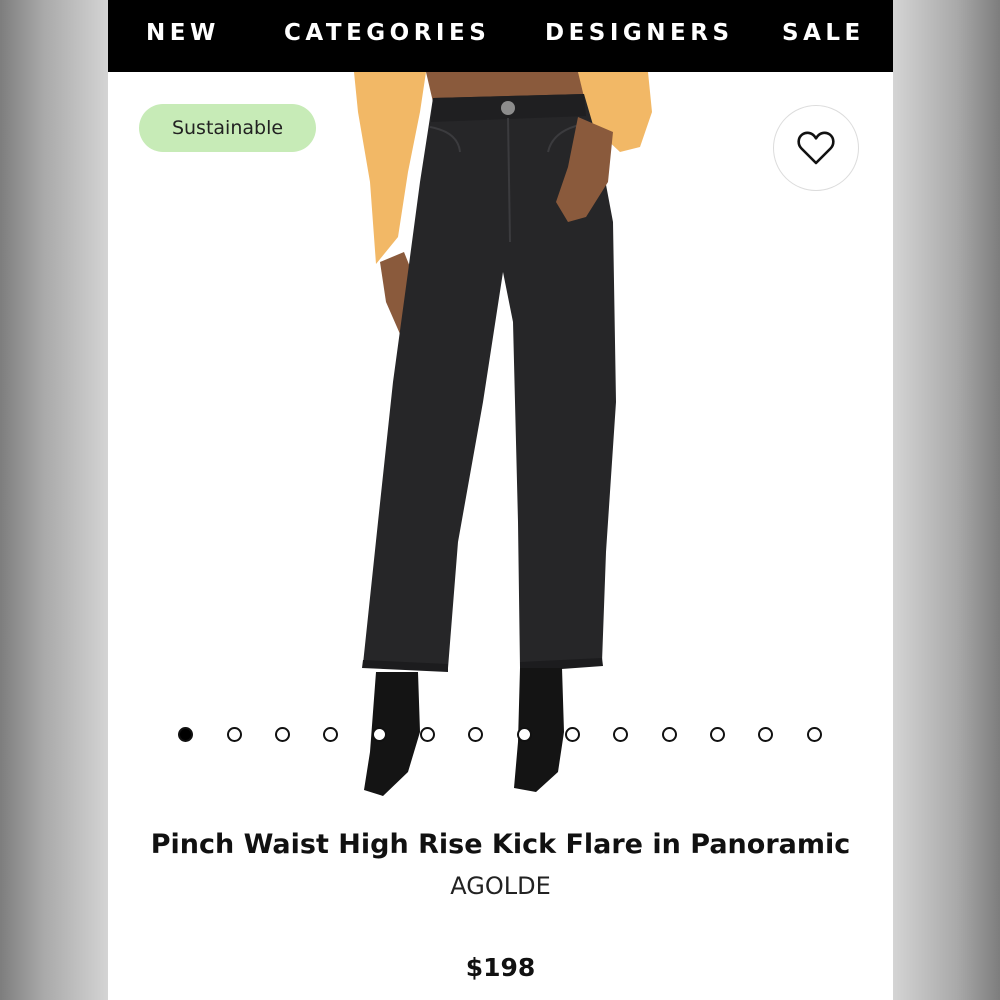  I want to click on top-navigation: NEW CATEGORIES DESIGNERS SALE, so click(500, 36).